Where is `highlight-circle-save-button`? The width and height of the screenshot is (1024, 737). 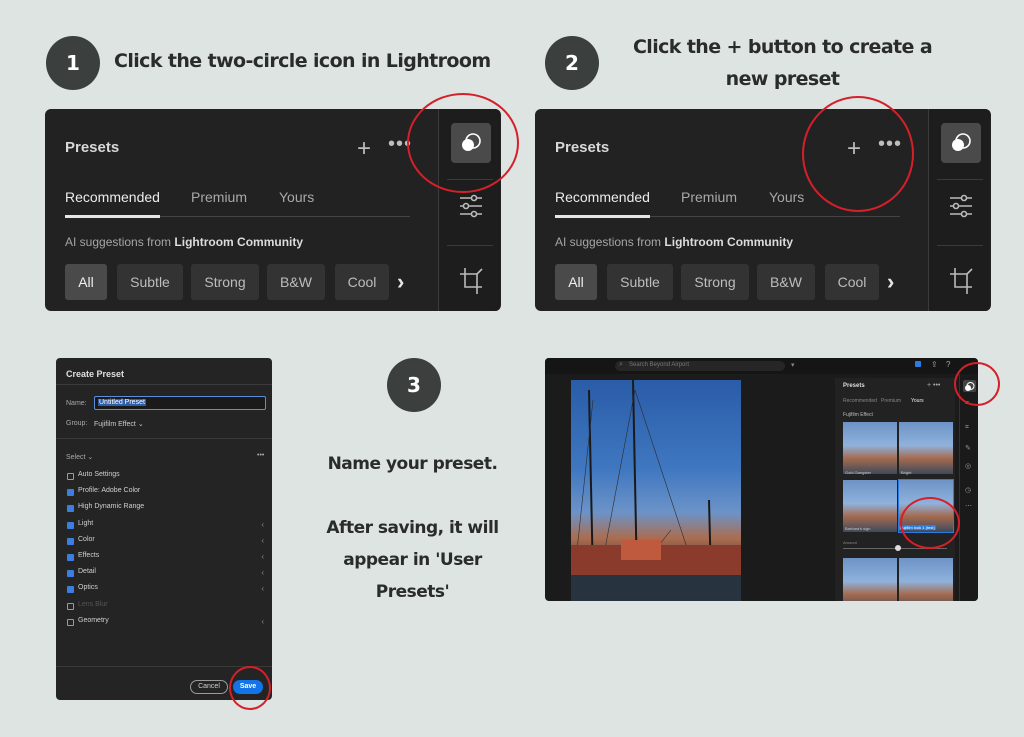
highlight-circle-save-button is located at coordinates (250, 688).